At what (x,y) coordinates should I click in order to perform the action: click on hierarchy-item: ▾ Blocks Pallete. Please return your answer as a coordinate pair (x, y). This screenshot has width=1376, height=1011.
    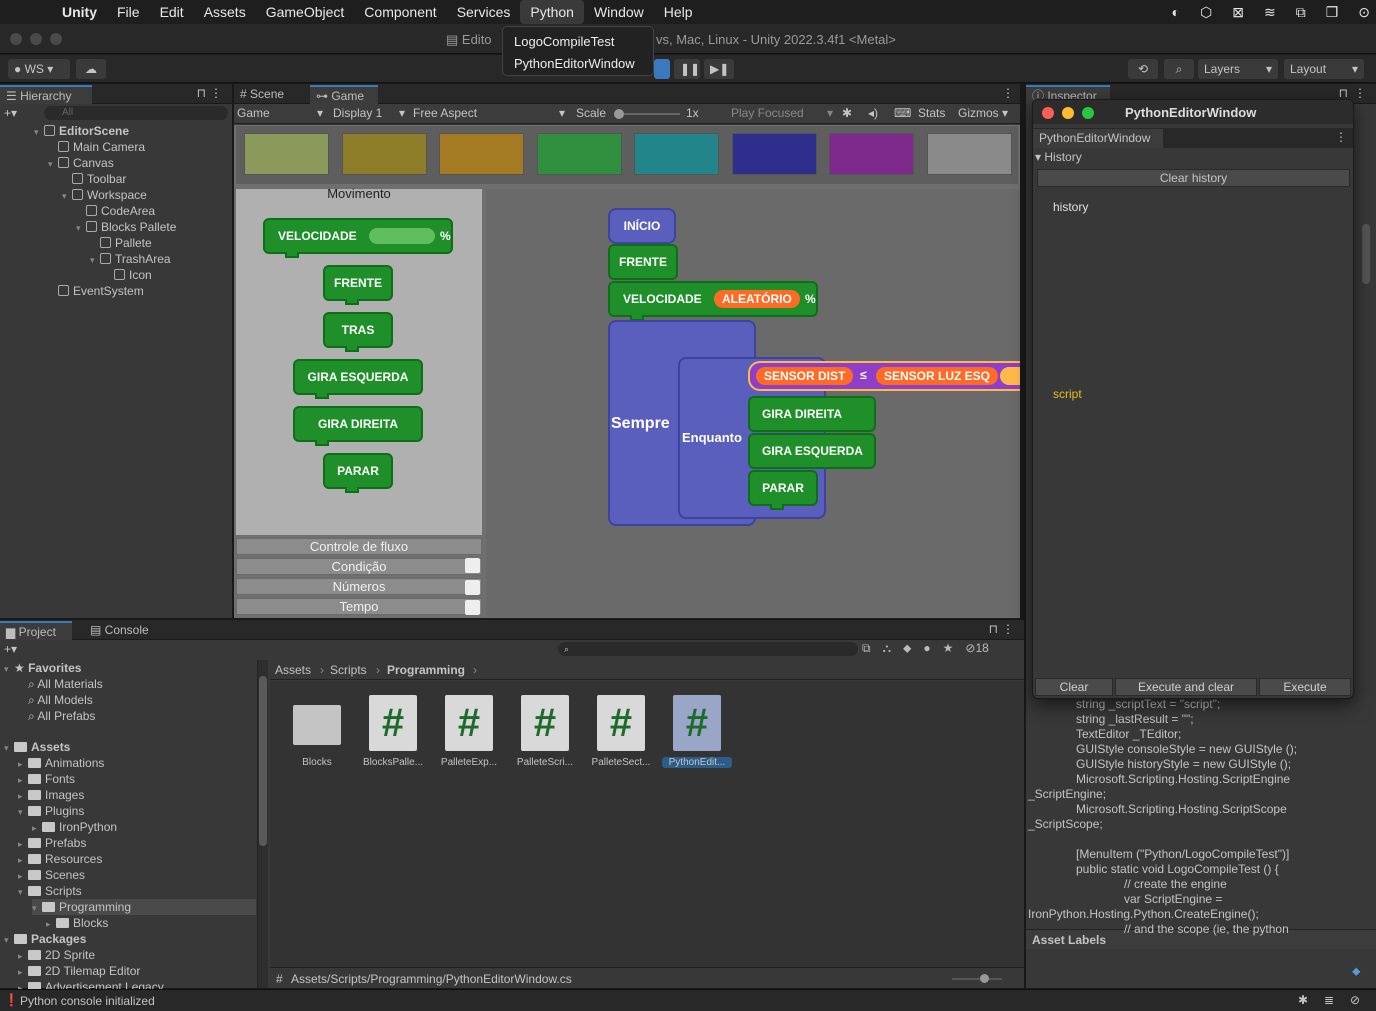
    Looking at the image, I should click on (126, 227).